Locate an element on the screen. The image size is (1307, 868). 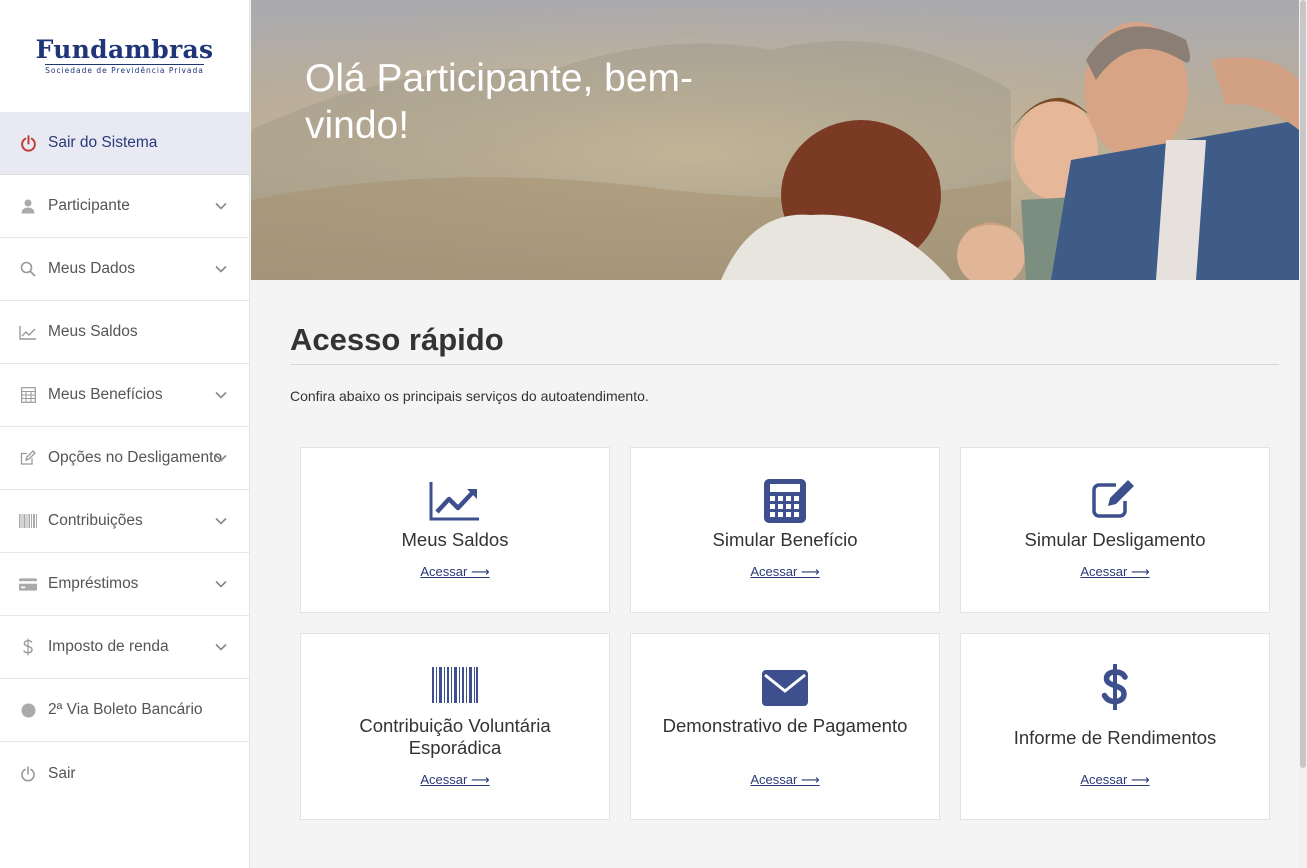
sidebar-item-meus-beneficios: Meus Benefícios is located at coordinates (124, 395).